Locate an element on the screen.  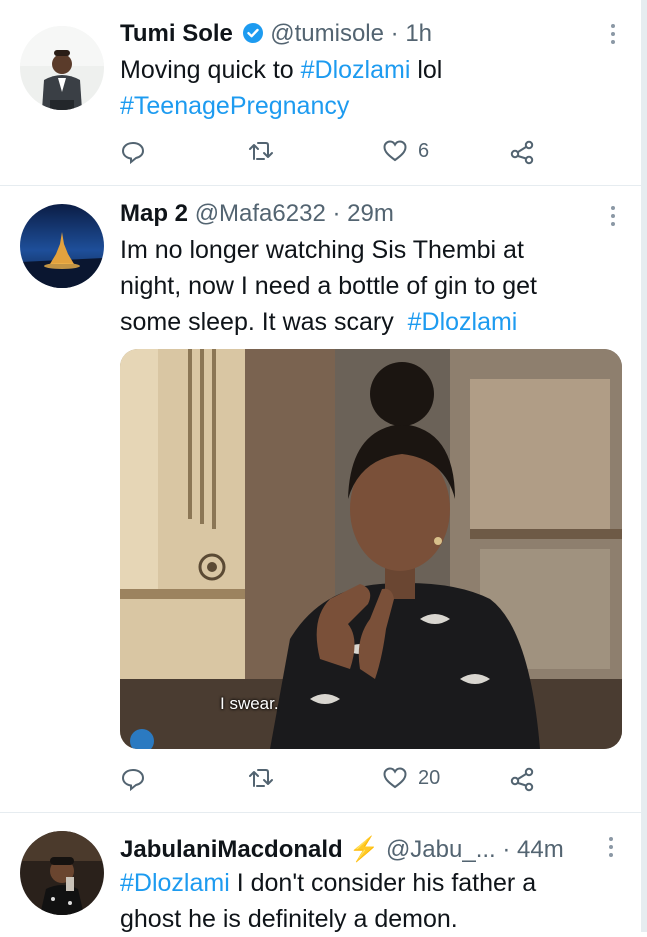
text-segment: night, now I need a bottle of gin to get is located at coordinates (328, 286).